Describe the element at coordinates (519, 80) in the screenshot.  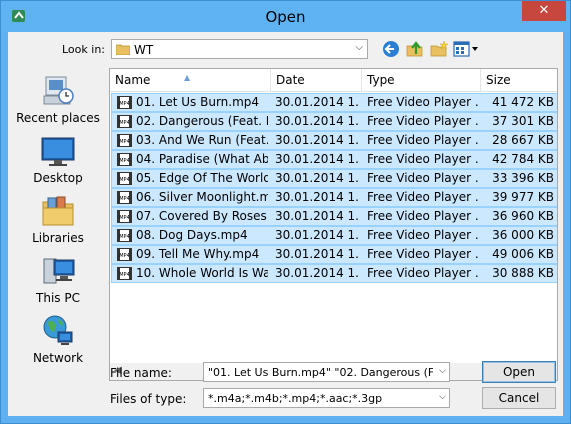
I see `column-size: Size` at that location.